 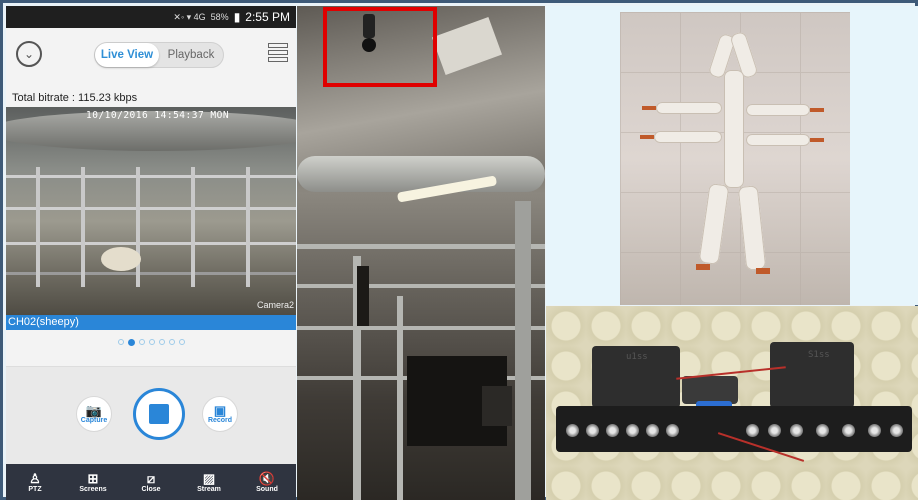 I want to click on playback-controls: 📷 Capture ▣ Record, so click(x=151, y=415).